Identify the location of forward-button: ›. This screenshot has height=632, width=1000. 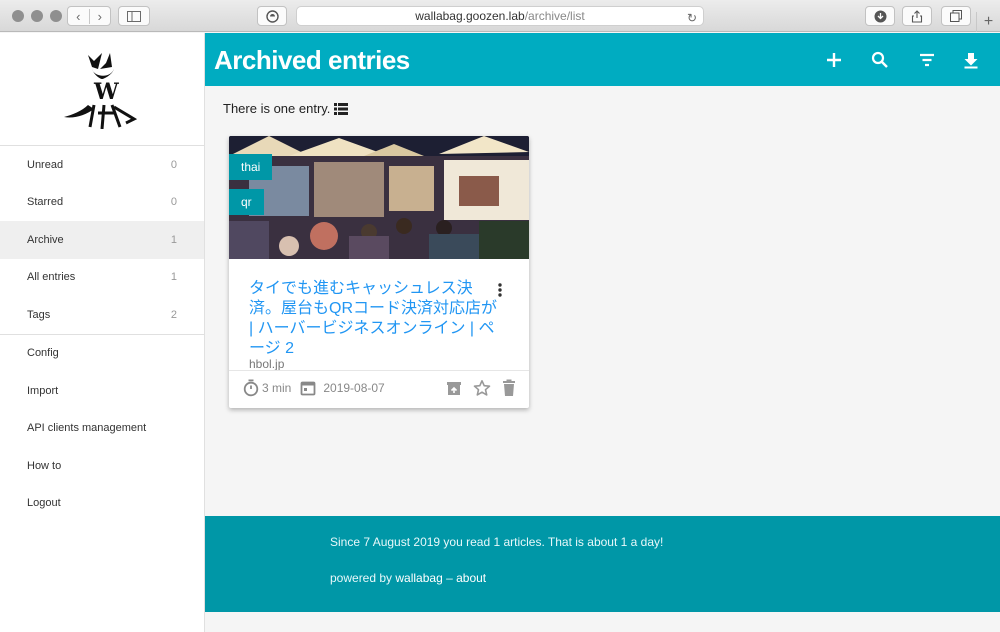
(100, 16).